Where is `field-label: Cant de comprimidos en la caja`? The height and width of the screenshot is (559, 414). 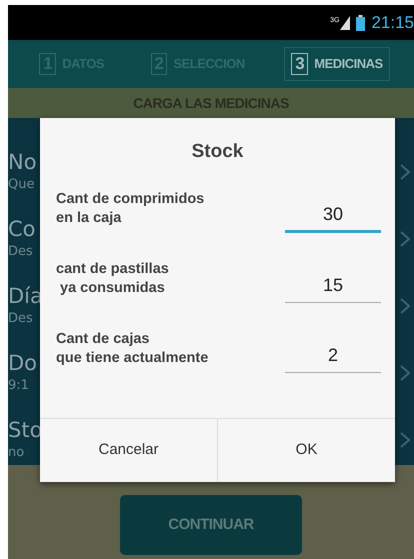 field-label: Cant de comprimidos en la caja is located at coordinates (131, 209).